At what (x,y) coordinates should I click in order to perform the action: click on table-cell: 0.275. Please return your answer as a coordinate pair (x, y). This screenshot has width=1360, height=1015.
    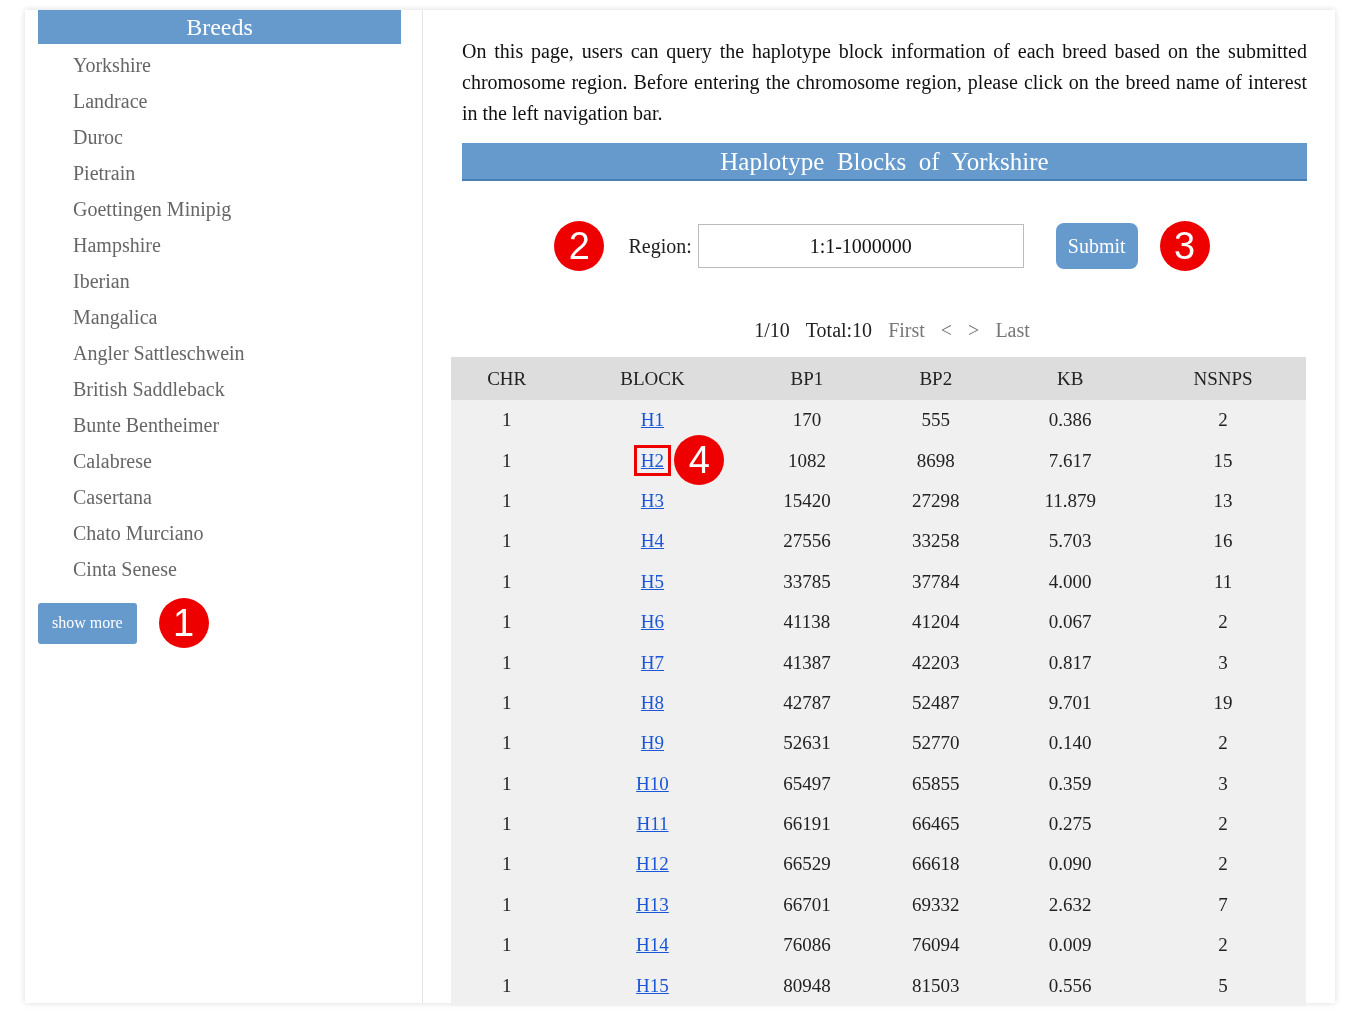
    Looking at the image, I should click on (1070, 824).